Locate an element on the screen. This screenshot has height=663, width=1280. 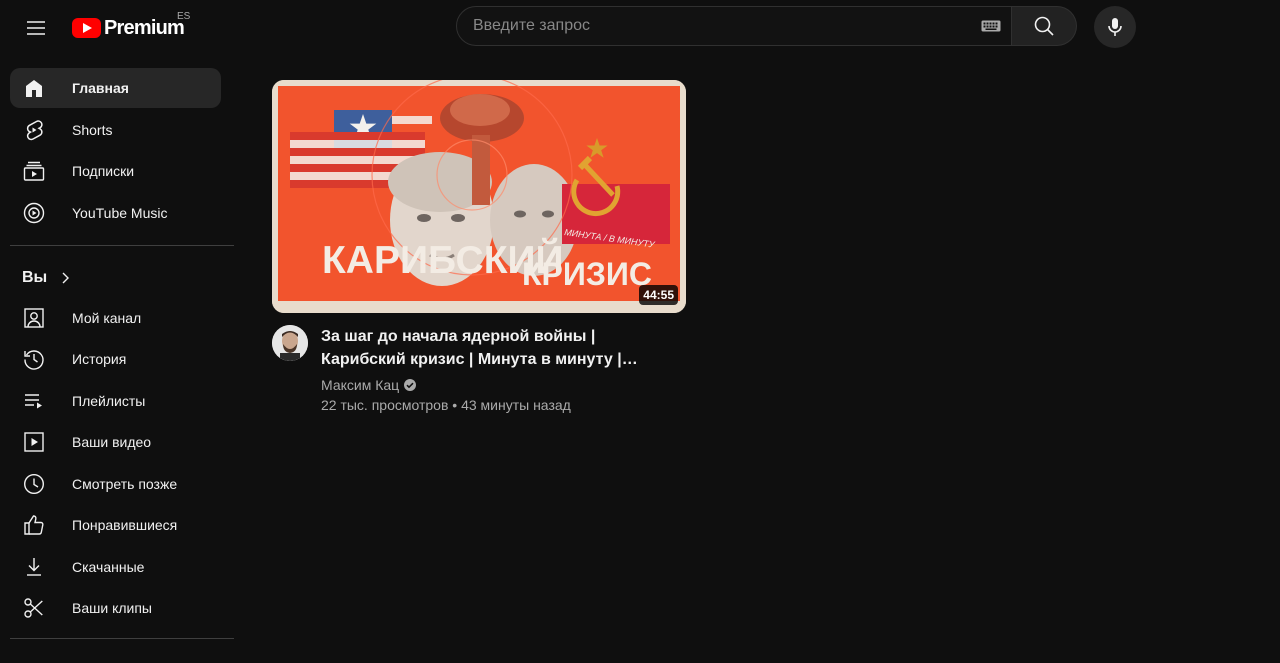
thumbnail-image: КАРИБСКИЙ КРИЗИС МИНУТА / В МИНУТУ is located at coordinates (479, 196).